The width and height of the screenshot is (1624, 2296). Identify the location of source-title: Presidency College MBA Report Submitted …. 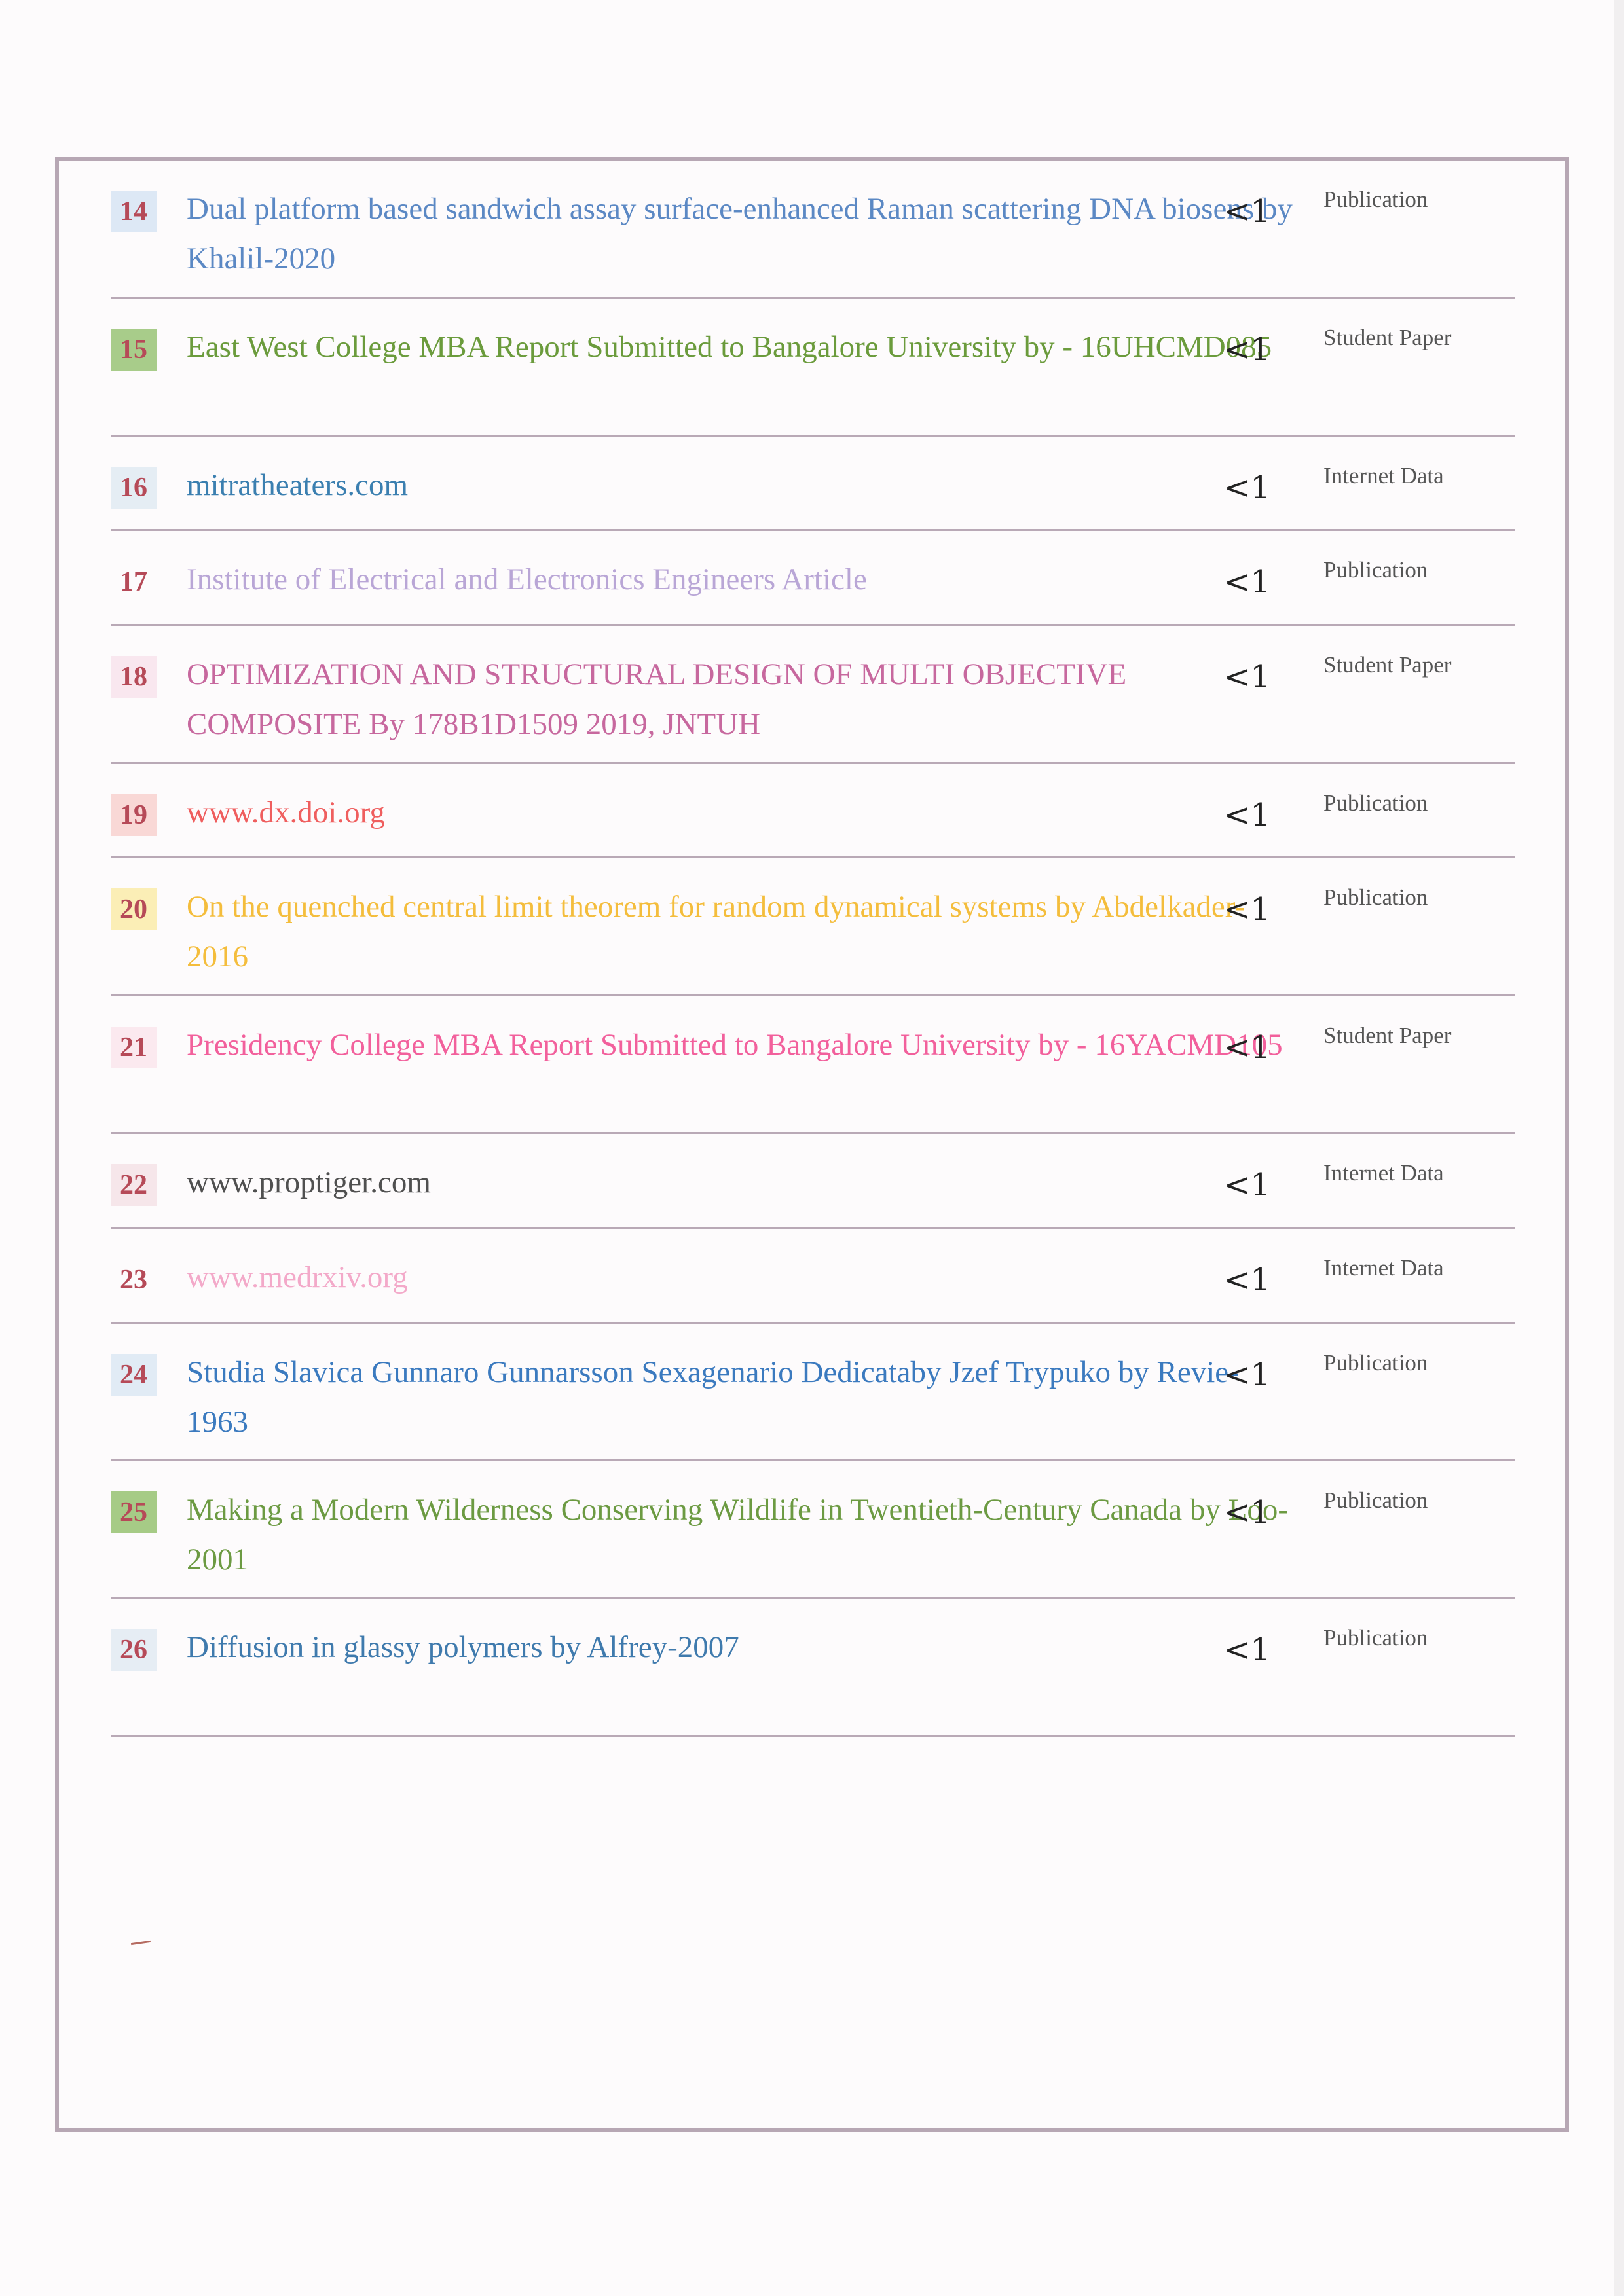
(740, 1045).